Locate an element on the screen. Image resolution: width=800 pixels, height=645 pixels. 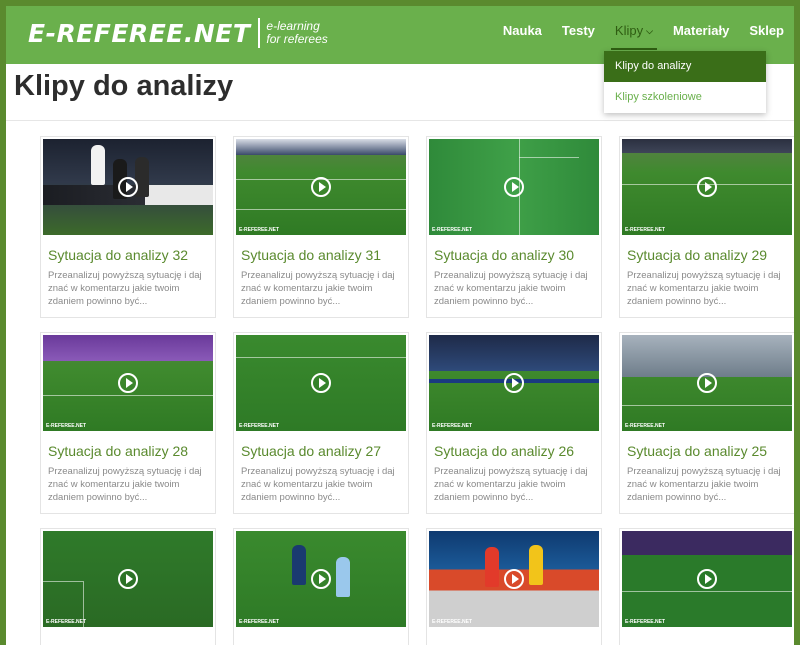
page-title: Klipy do analizy is located at coordinates (124, 86).